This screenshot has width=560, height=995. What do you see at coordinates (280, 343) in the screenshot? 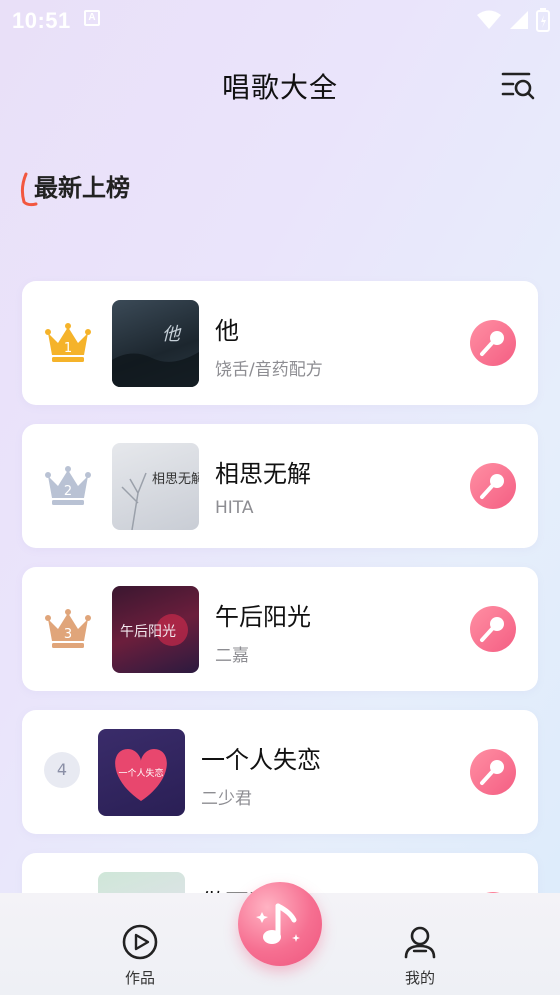
I see `list-item: 1 他 他 饶舌/音药配方` at bounding box center [280, 343].